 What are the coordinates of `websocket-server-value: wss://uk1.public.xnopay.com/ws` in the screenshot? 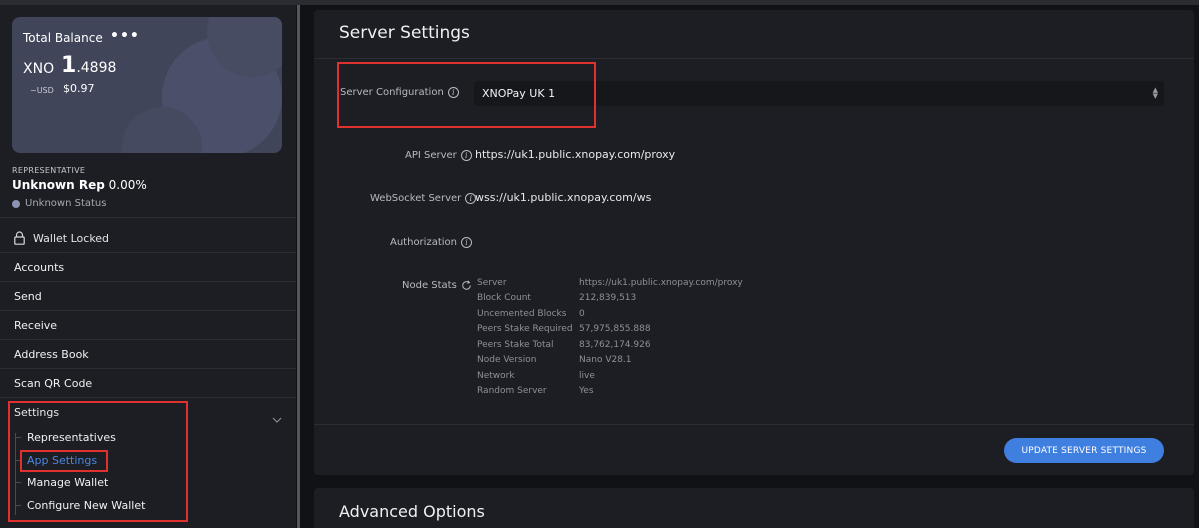 It's located at (563, 197).